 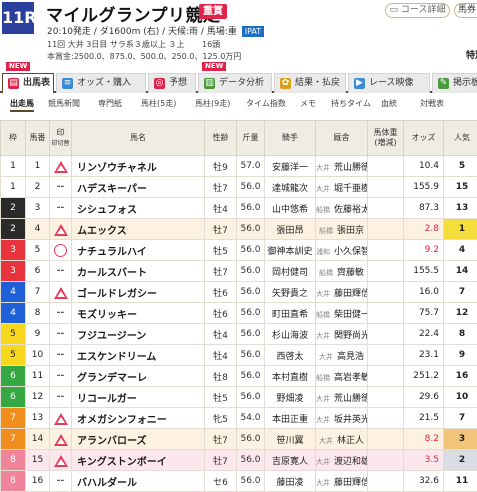 What do you see at coordinates (424, 229) in the screenshot?
I see `odds-value: 2.8` at bounding box center [424, 229].